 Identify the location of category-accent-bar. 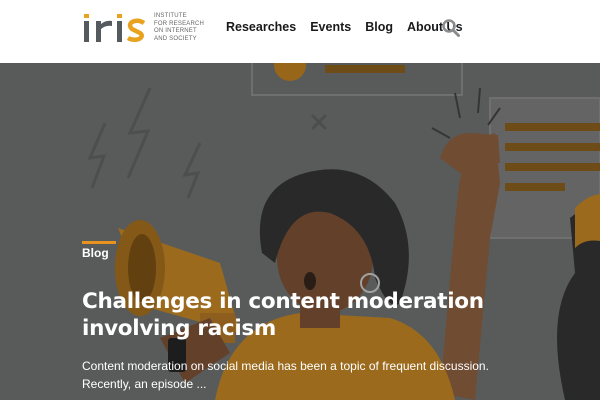
(99, 242).